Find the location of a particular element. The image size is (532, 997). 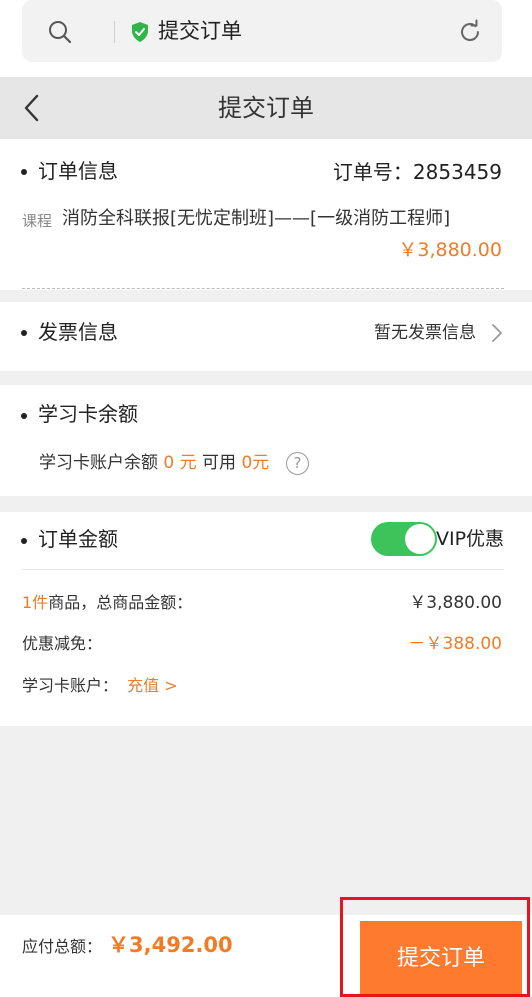

reload-icon is located at coordinates (470, 32).